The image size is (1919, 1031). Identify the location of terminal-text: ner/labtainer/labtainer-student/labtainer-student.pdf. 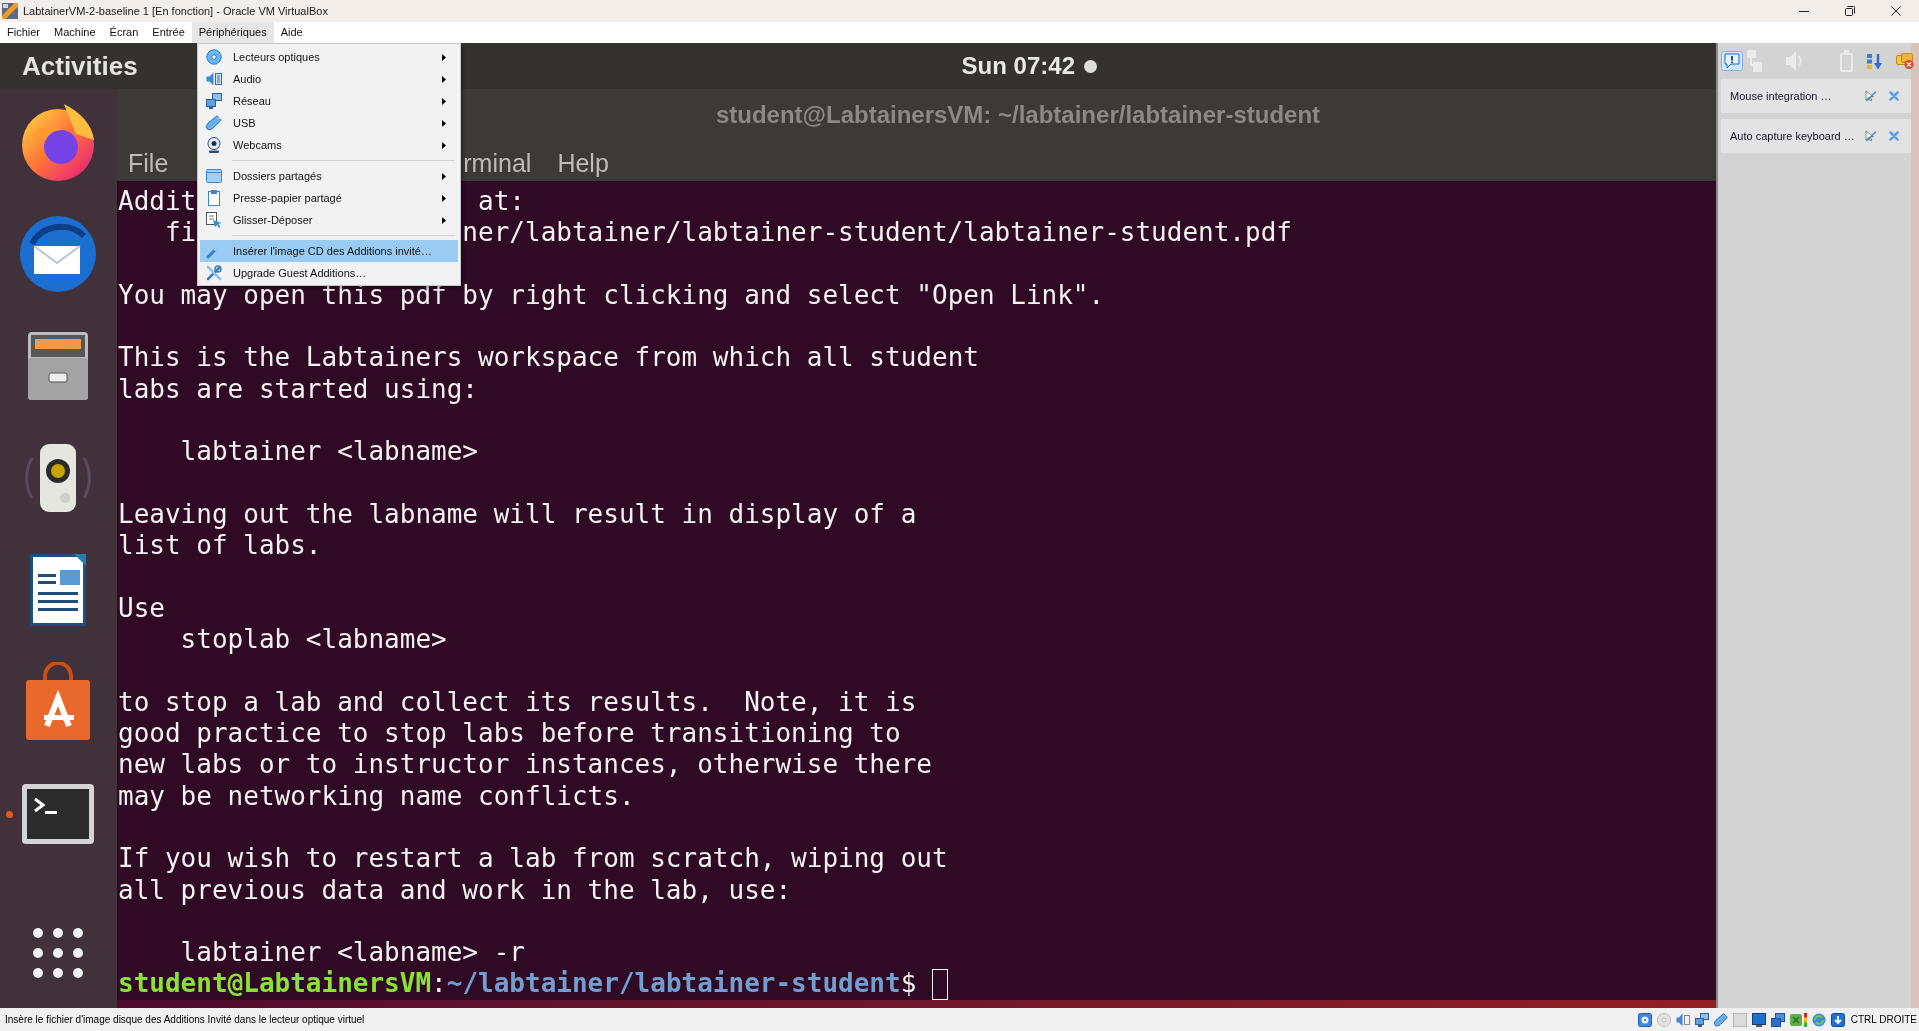
(877, 232).